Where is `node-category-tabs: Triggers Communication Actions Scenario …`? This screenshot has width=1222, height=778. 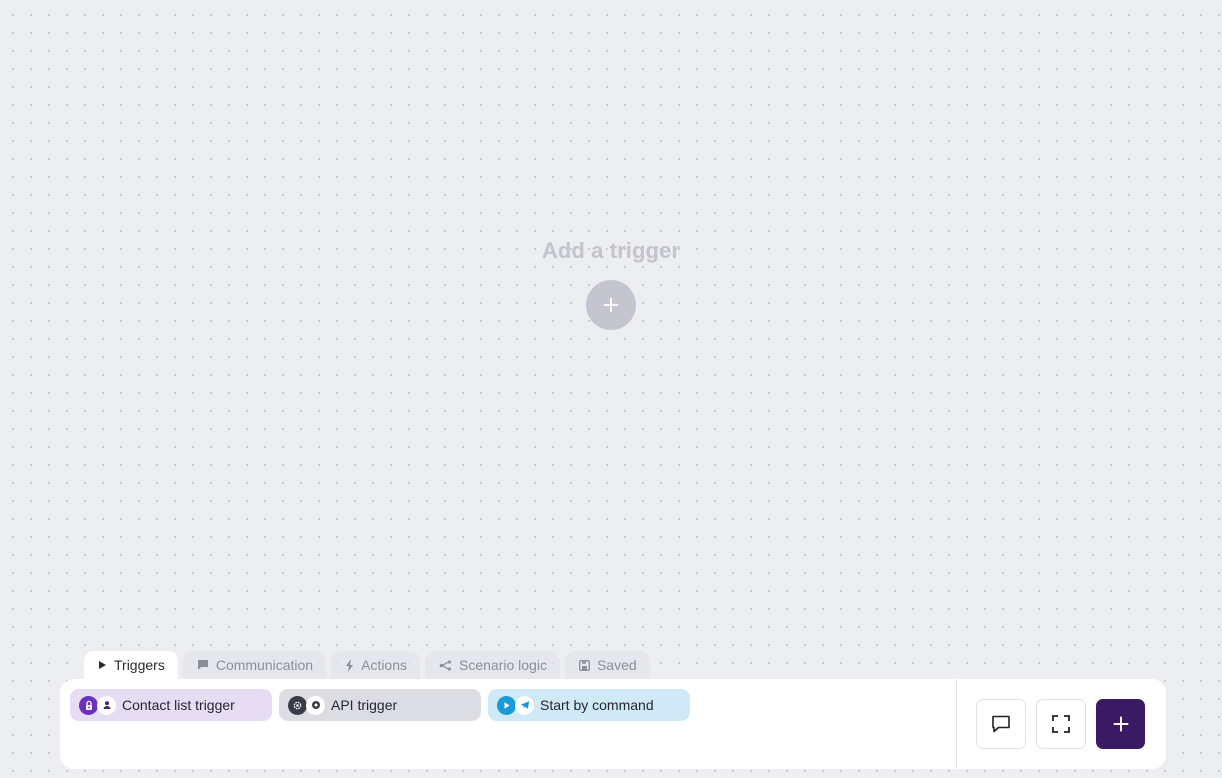
node-category-tabs: Triggers Communication Actions Scenario … is located at coordinates (367, 665).